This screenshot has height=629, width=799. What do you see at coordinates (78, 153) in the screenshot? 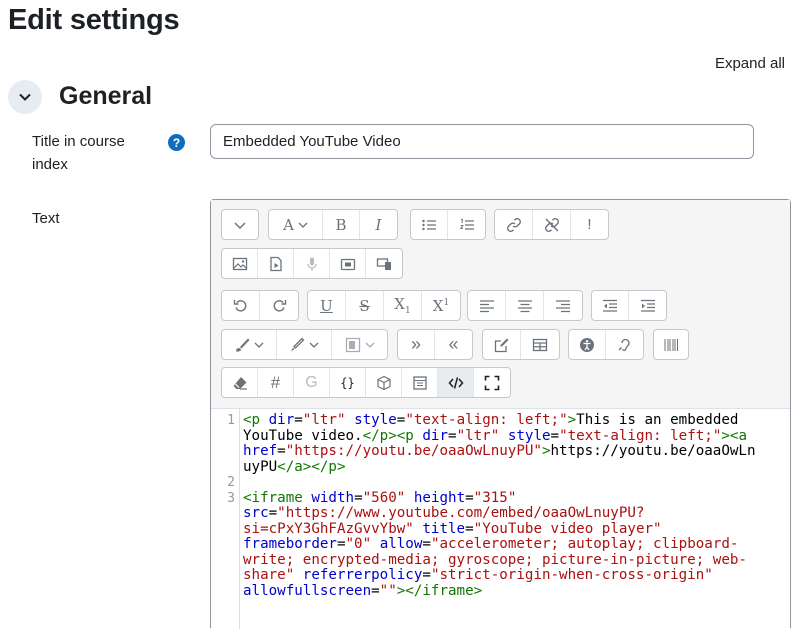
I see `title-field-label: Title in course index` at bounding box center [78, 153].